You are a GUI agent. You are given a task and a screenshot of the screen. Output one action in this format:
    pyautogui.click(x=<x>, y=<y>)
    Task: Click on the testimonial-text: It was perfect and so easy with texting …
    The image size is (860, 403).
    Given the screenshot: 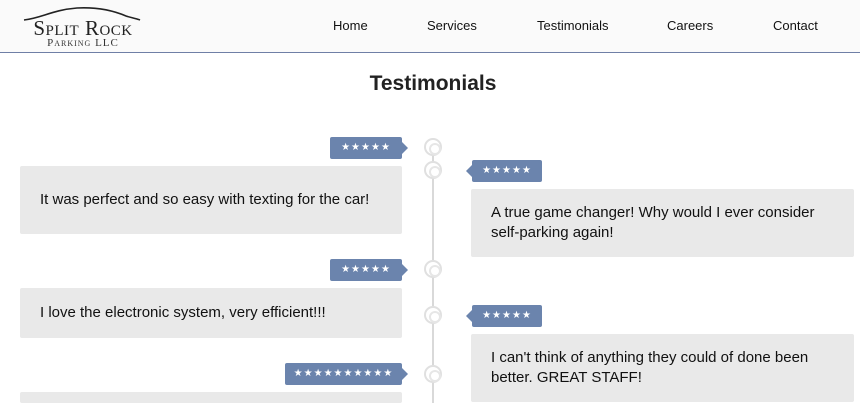 What is the action you would take?
    pyautogui.click(x=205, y=199)
    